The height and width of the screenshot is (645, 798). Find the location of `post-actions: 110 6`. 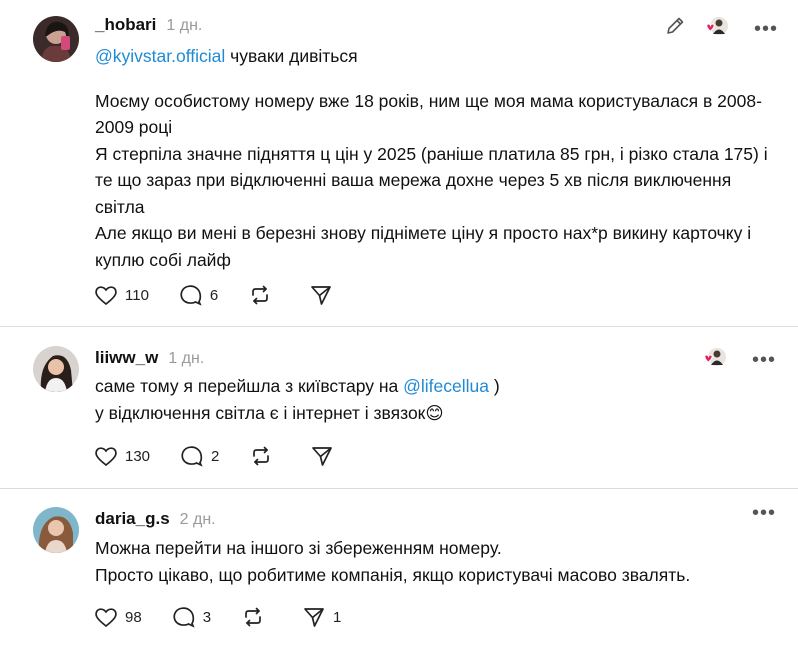

post-actions: 110 6 is located at coordinates (232, 295).